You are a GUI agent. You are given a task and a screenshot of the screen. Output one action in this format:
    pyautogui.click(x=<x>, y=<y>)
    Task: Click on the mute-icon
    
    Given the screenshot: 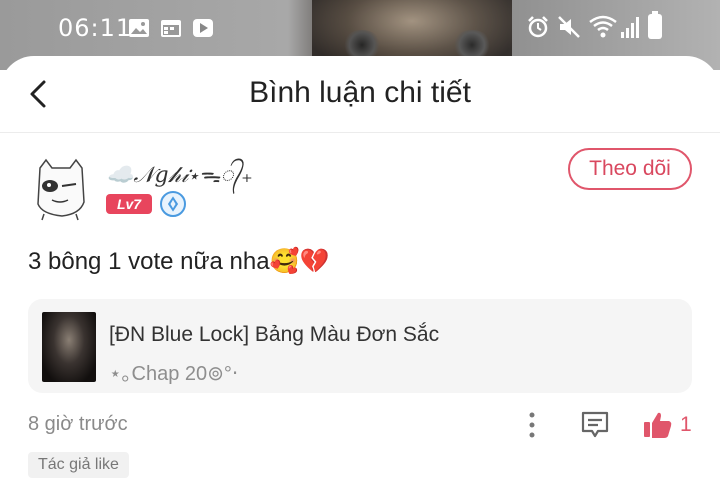 What is the action you would take?
    pyautogui.click(x=569, y=27)
    